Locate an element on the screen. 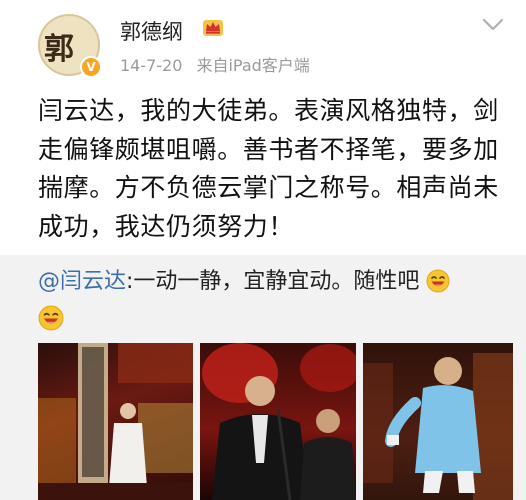 The image size is (526, 500). gown-performer-photo-icon is located at coordinates (438, 421).